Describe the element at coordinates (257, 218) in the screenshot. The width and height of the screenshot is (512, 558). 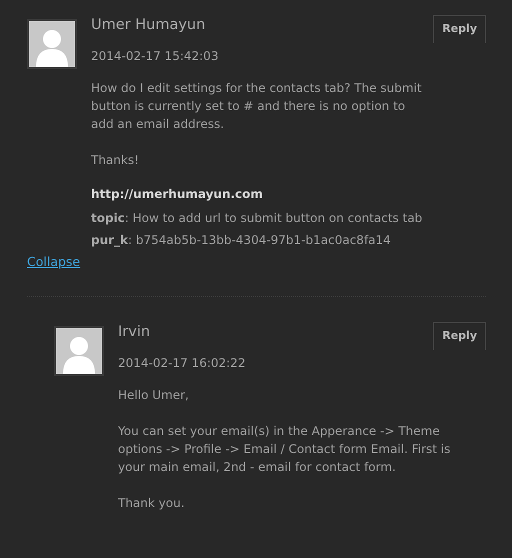
I see `meta-line: topic: How to add url to submit button on contacts tab` at that location.